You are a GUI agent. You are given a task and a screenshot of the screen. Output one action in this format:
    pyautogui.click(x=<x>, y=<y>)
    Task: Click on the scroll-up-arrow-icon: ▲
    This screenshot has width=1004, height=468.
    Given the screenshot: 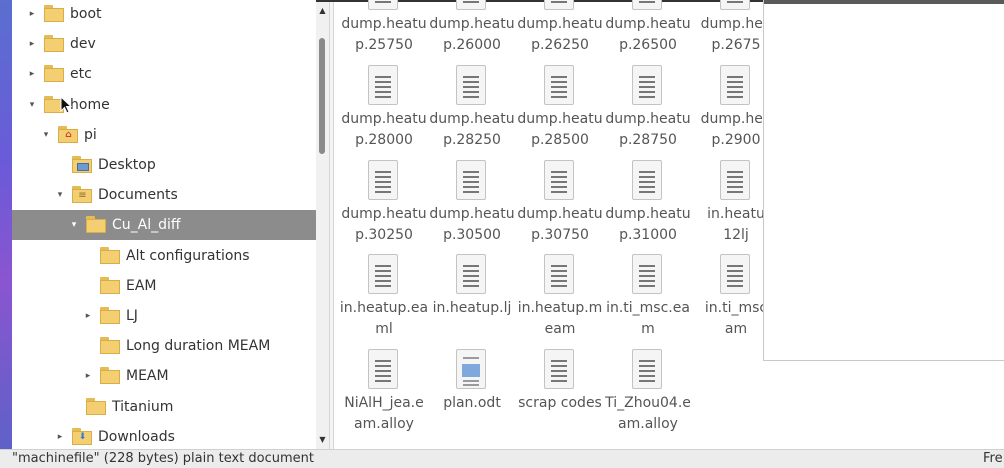 What is the action you would take?
    pyautogui.click(x=322, y=10)
    